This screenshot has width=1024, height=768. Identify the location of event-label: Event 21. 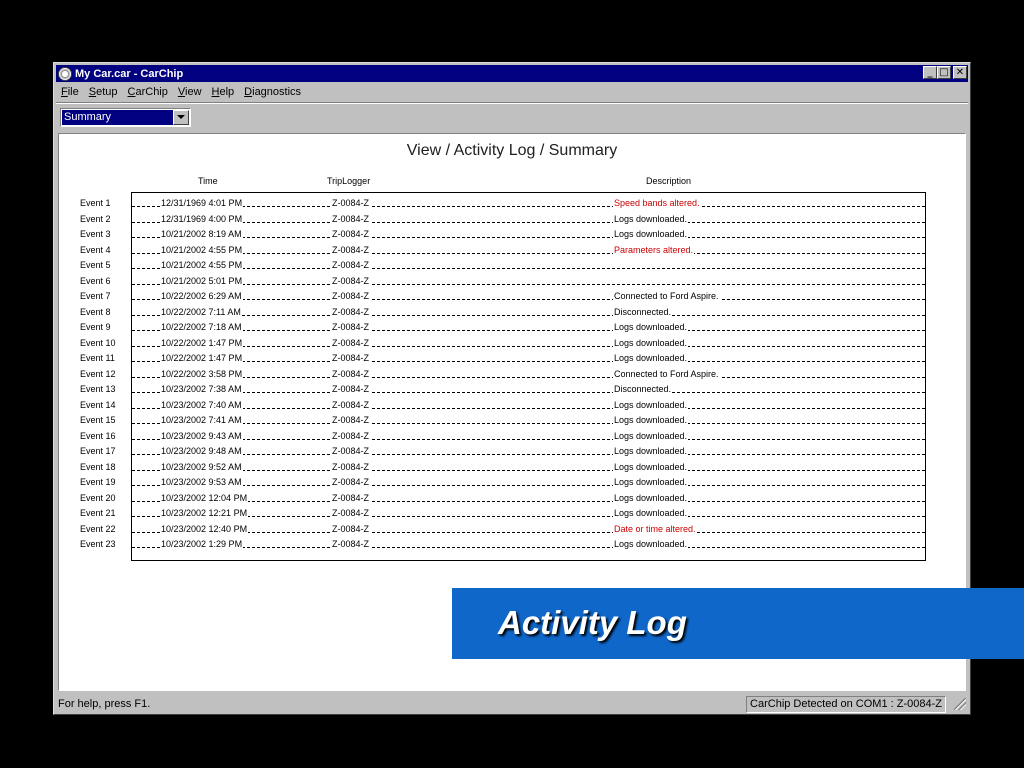
(98, 513).